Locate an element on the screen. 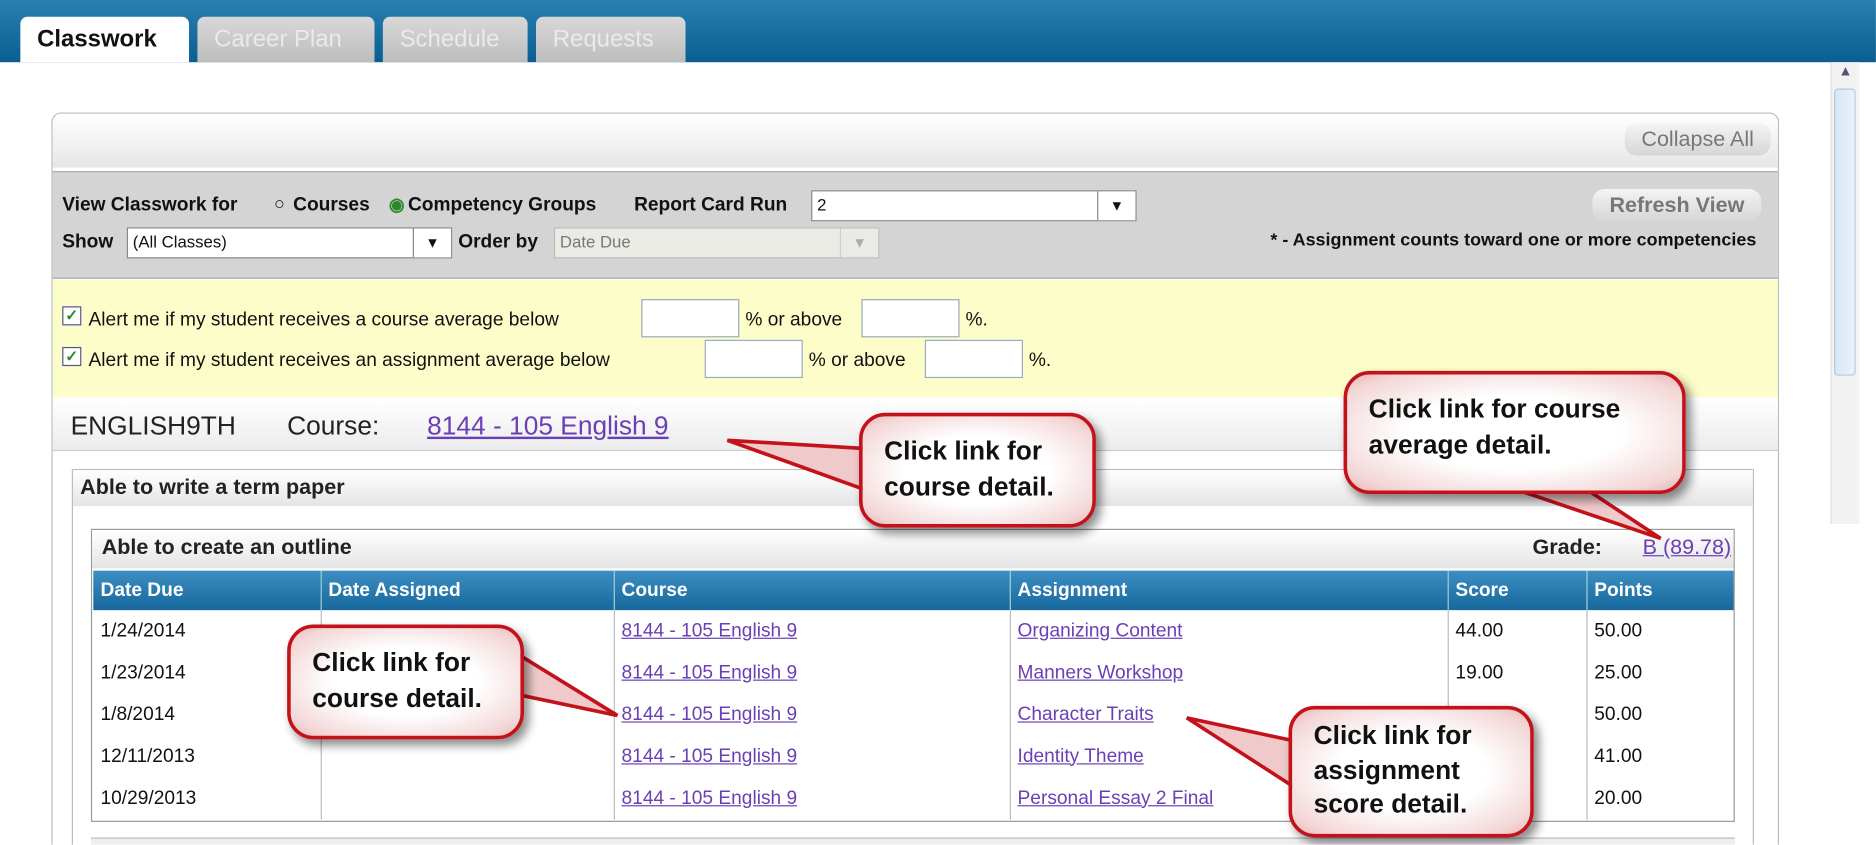 Image resolution: width=1876 pixels, height=845 pixels. callout-tail-assignment is located at coordinates (1242, 754).